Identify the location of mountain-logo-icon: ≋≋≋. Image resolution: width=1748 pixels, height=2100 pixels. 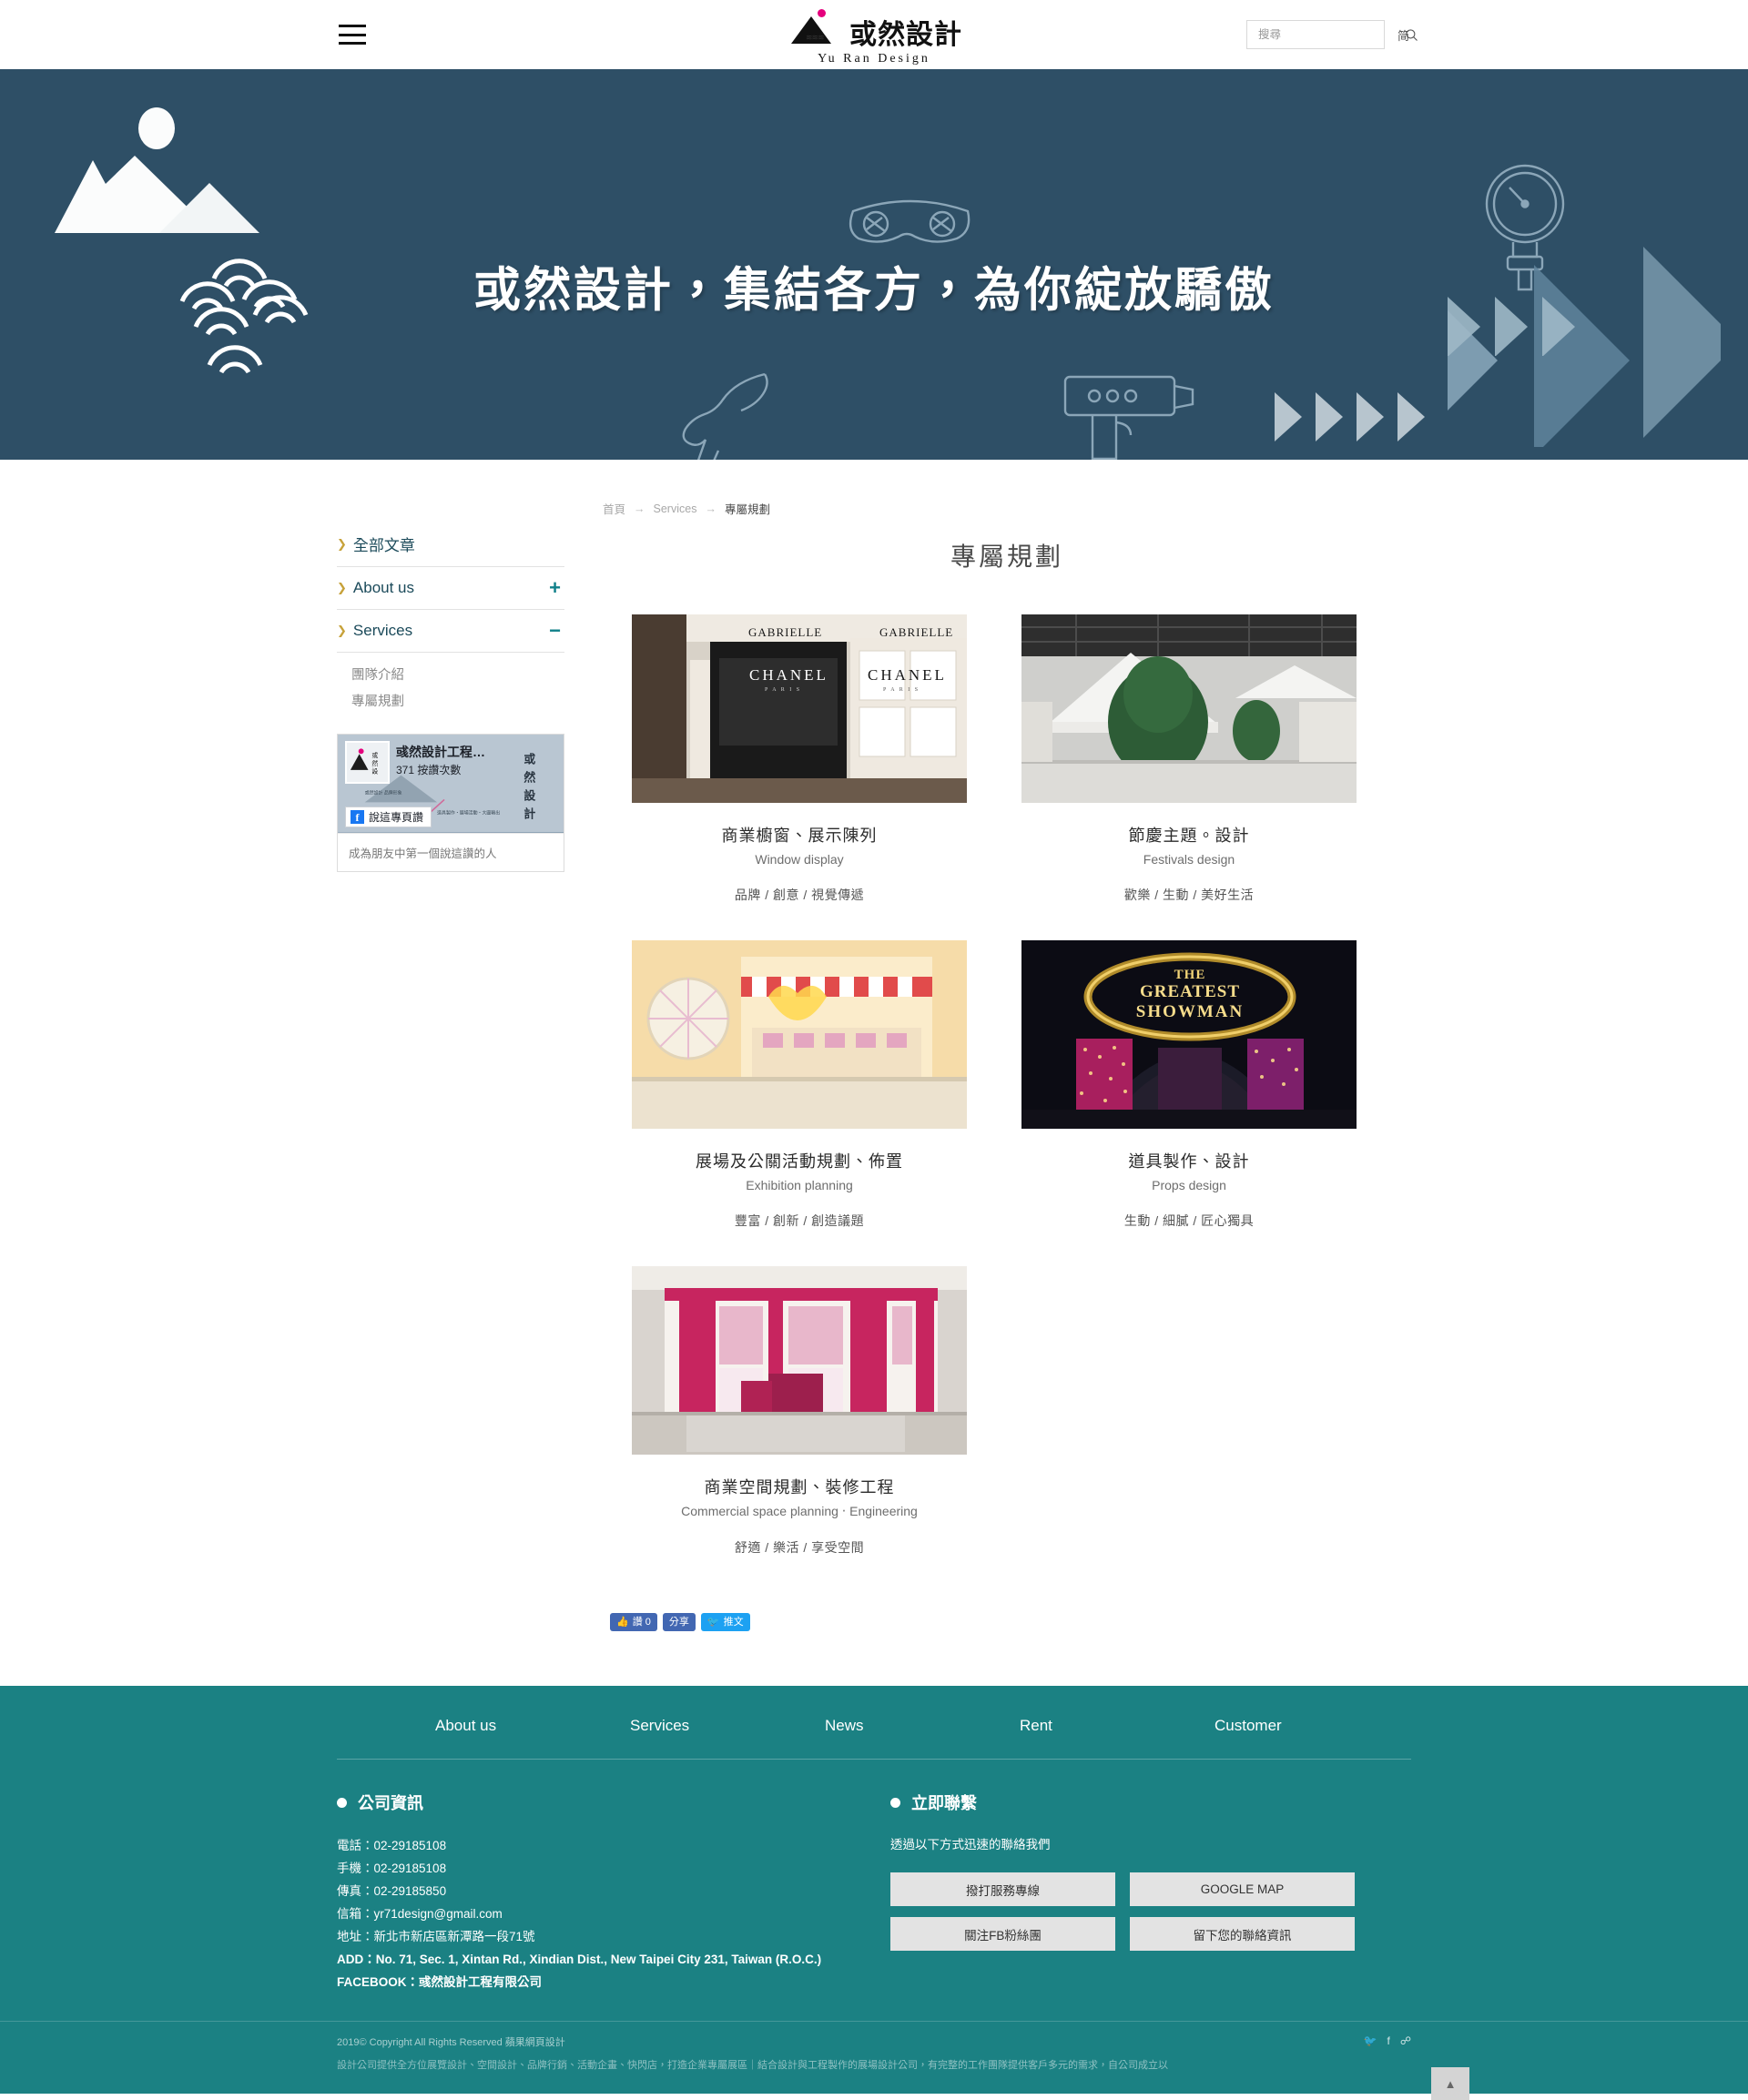
(816, 28).